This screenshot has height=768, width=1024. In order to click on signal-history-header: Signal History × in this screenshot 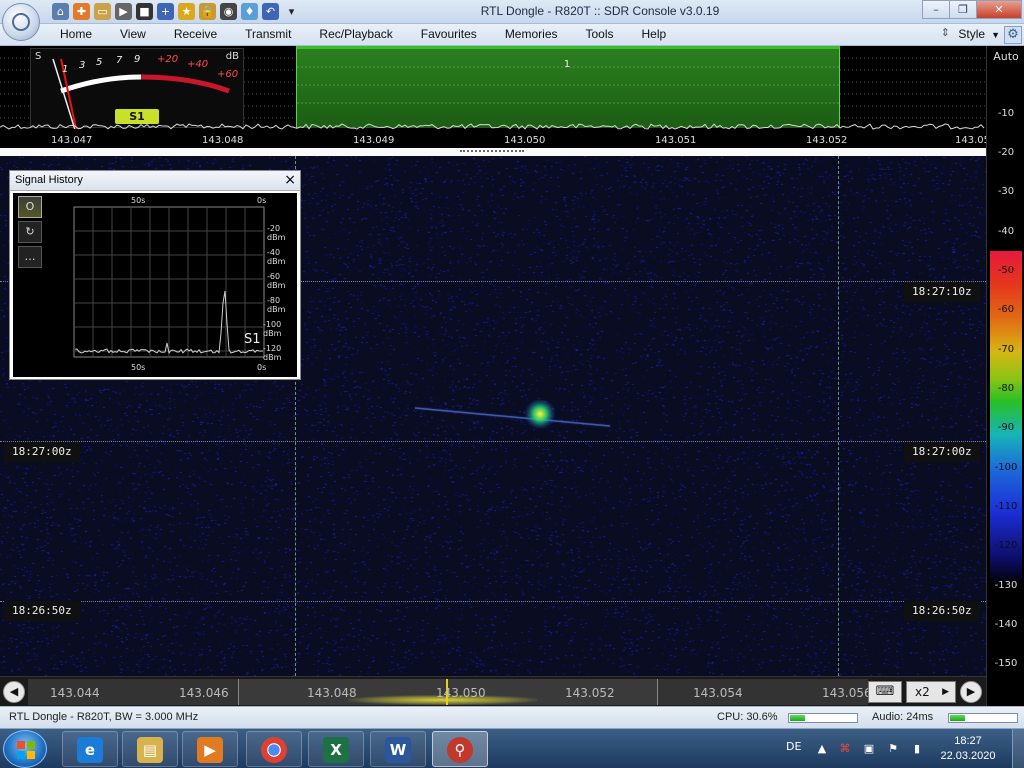, I will do `click(155, 181)`.